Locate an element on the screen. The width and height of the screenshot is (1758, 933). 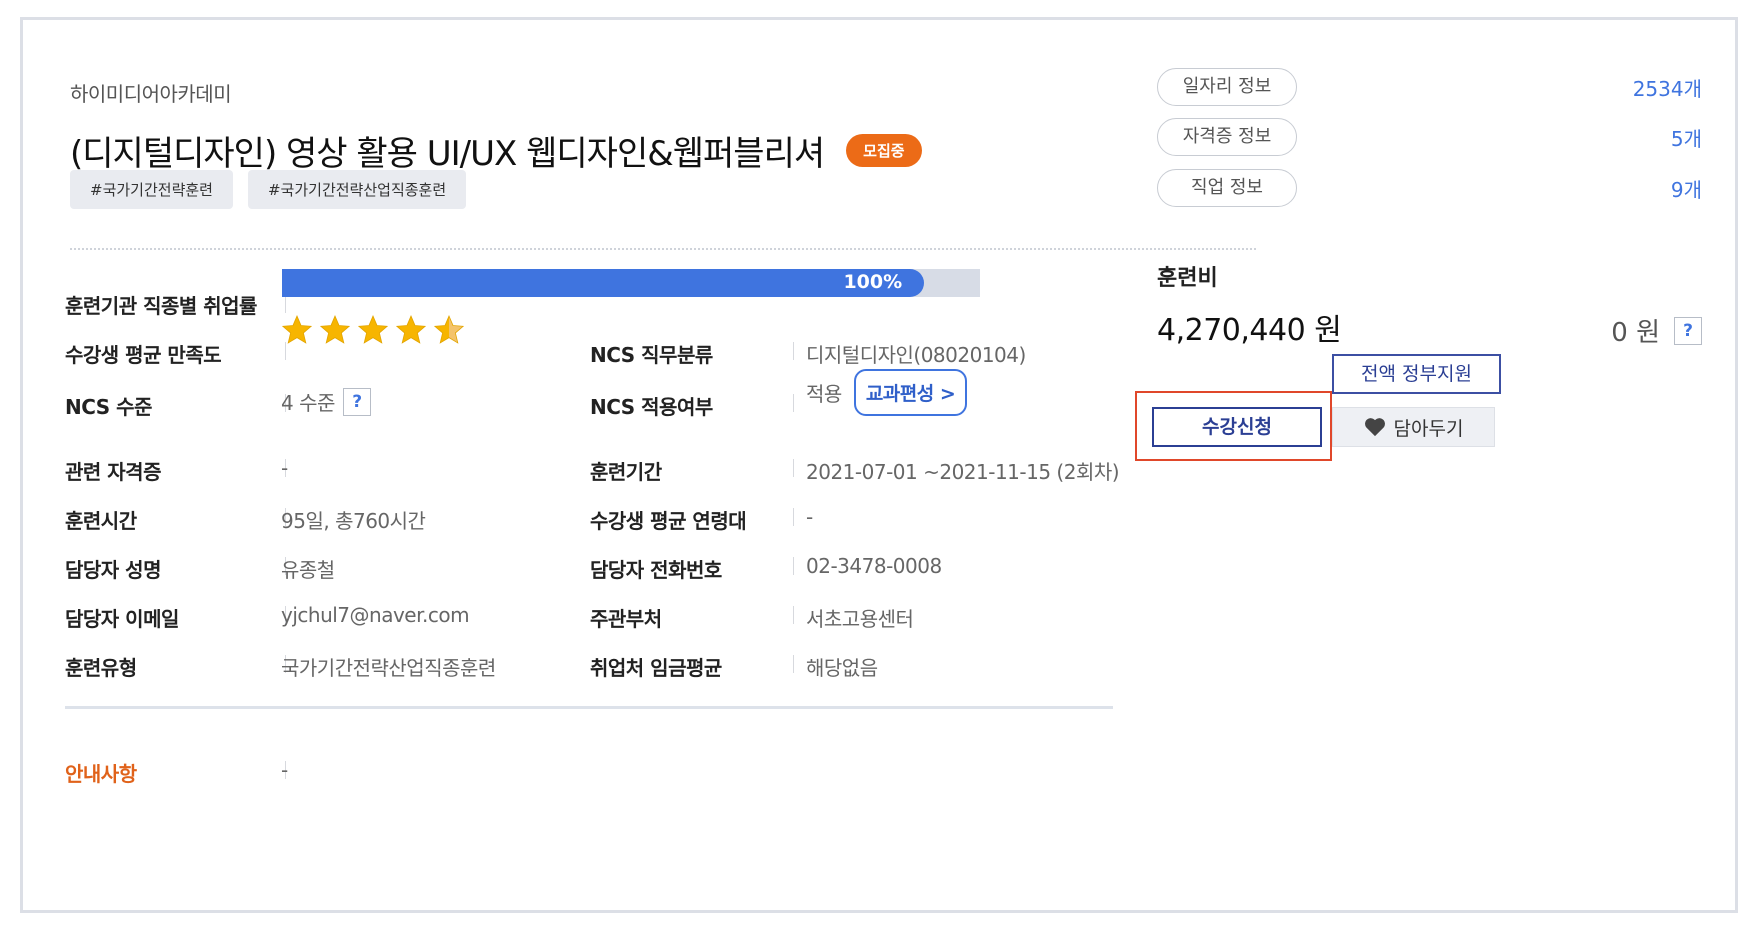
manager-name-value: 유종철 is located at coordinates (308, 570).